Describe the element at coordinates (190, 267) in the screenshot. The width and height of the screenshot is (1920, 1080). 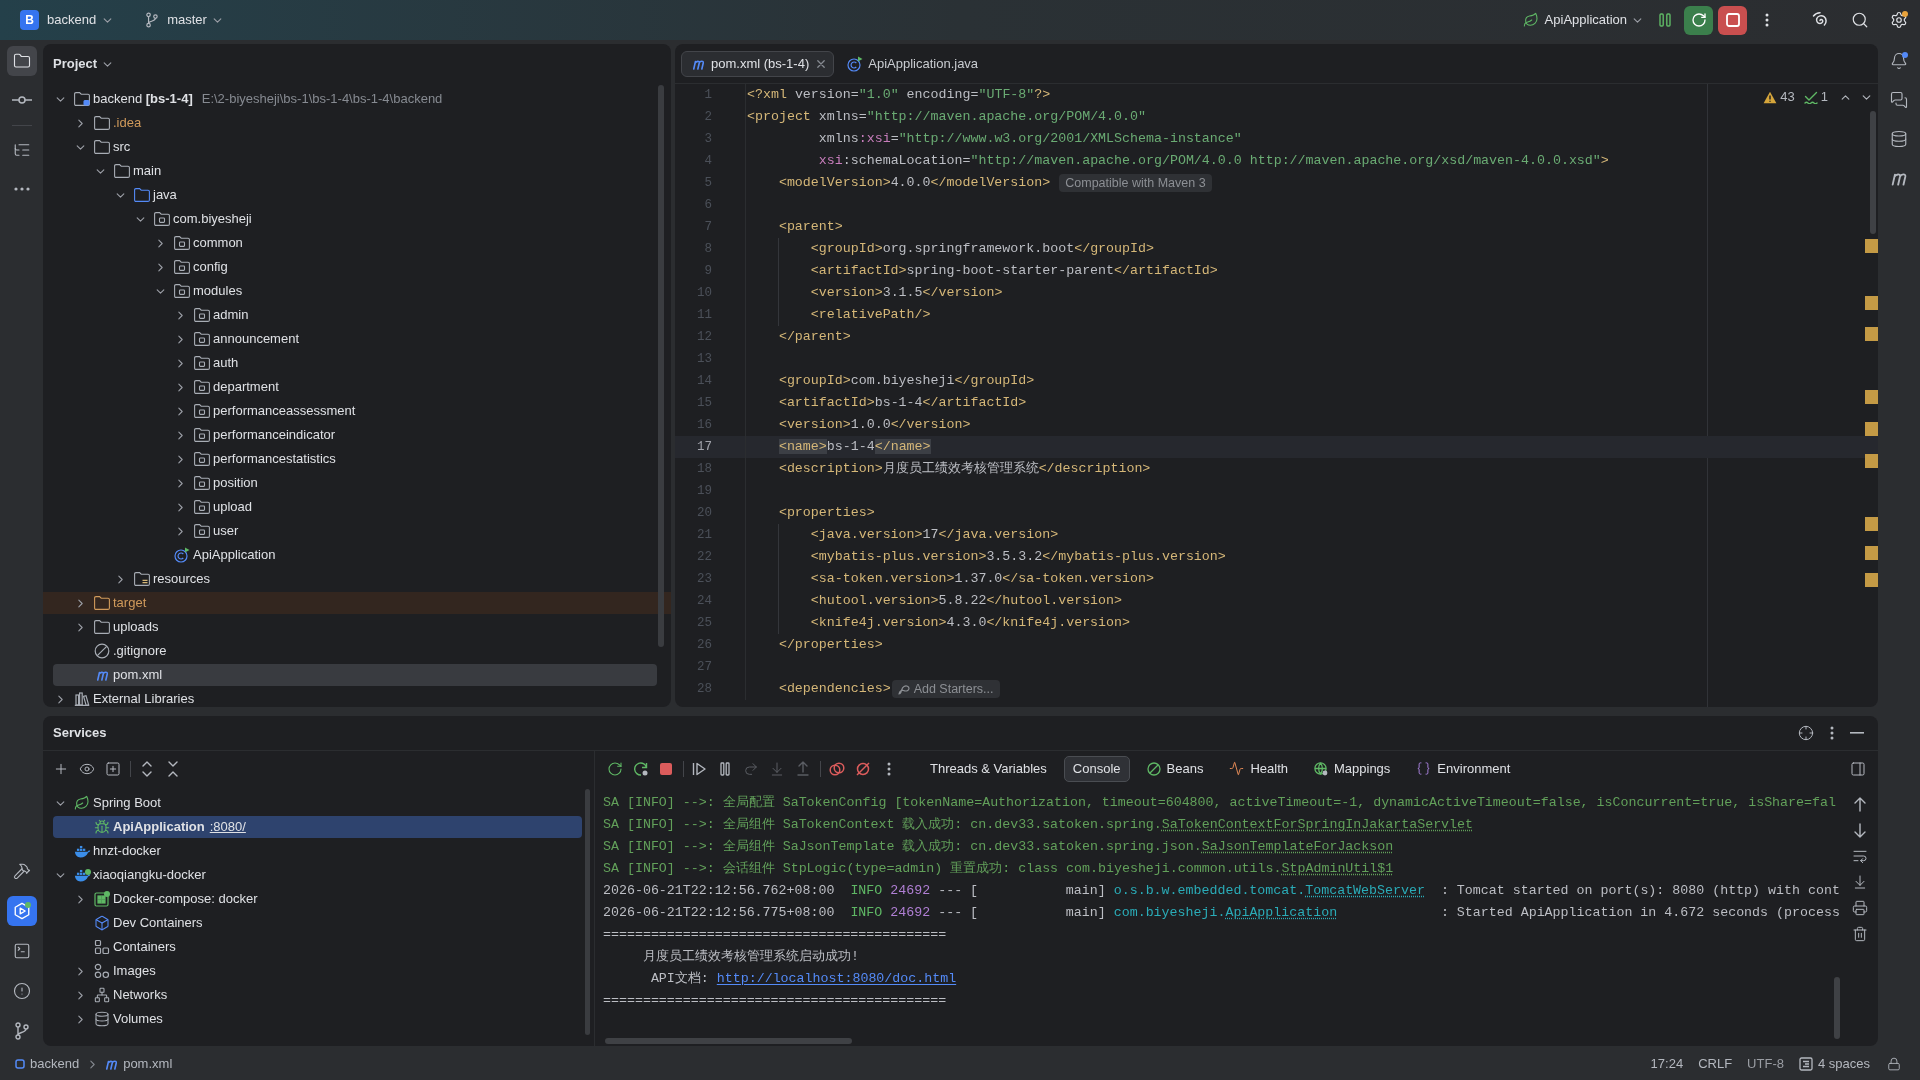
I see `tree-item: config` at that location.